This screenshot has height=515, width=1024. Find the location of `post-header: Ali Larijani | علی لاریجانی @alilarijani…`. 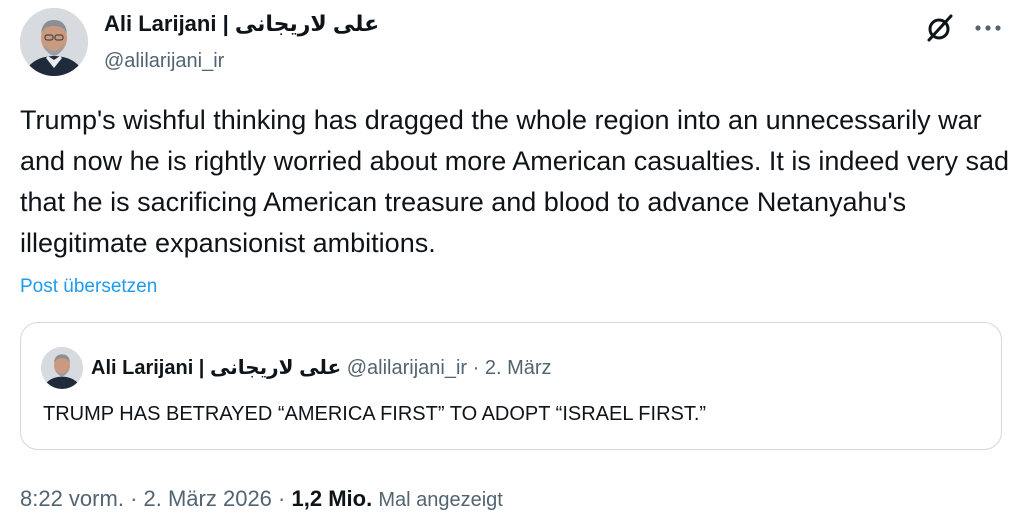

post-header: Ali Larijani | علی لاریجانی @alilarijani… is located at coordinates (515, 44).